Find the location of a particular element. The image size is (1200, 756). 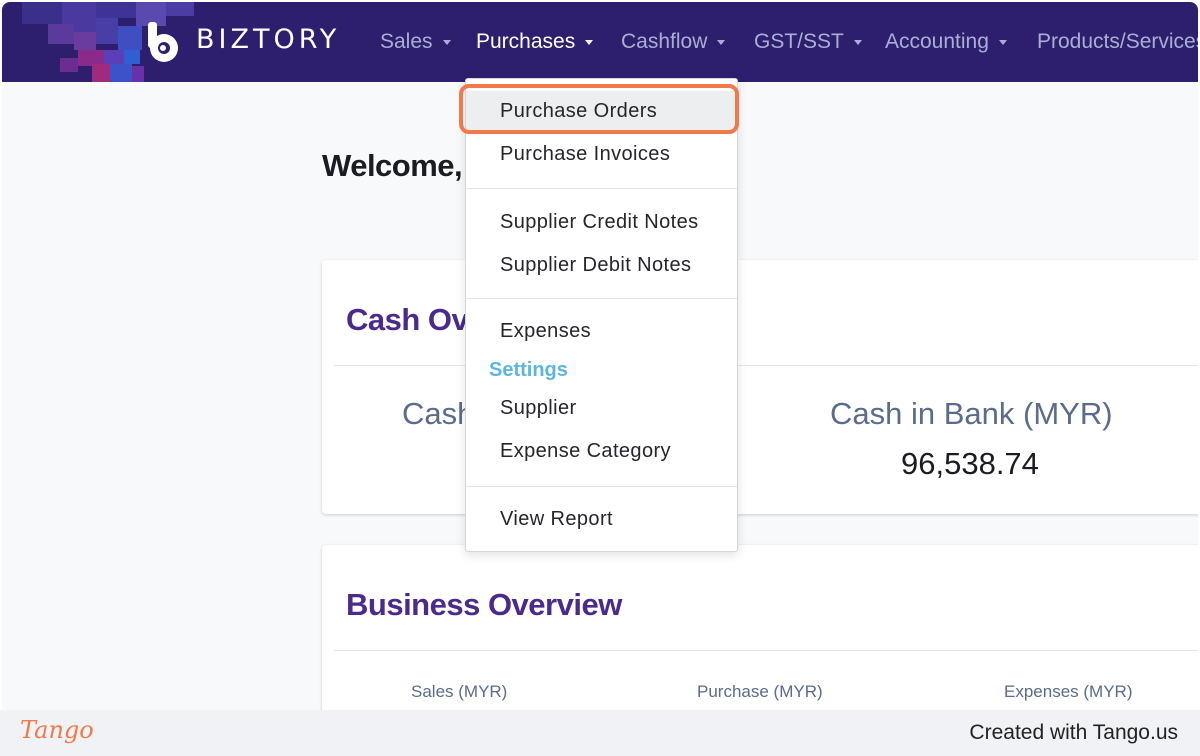

menu-item-supplier-debit-notes: Supplier Debit Notes is located at coordinates (601, 265).